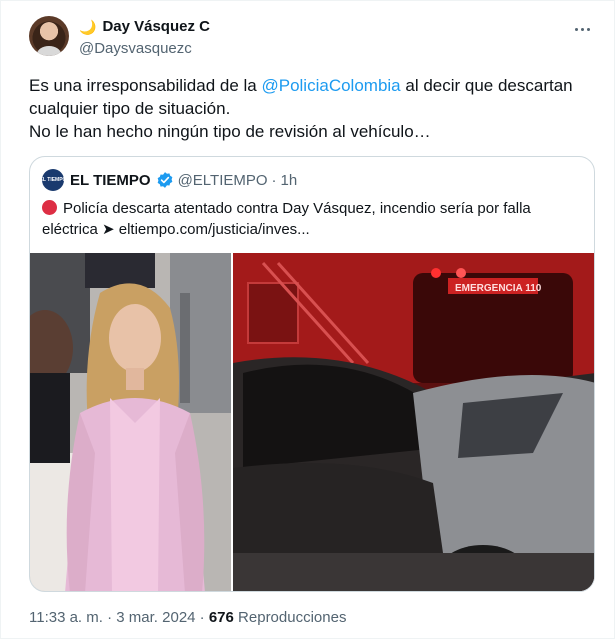  I want to click on quoted-author-name: EL TIEMPO, so click(110, 180).